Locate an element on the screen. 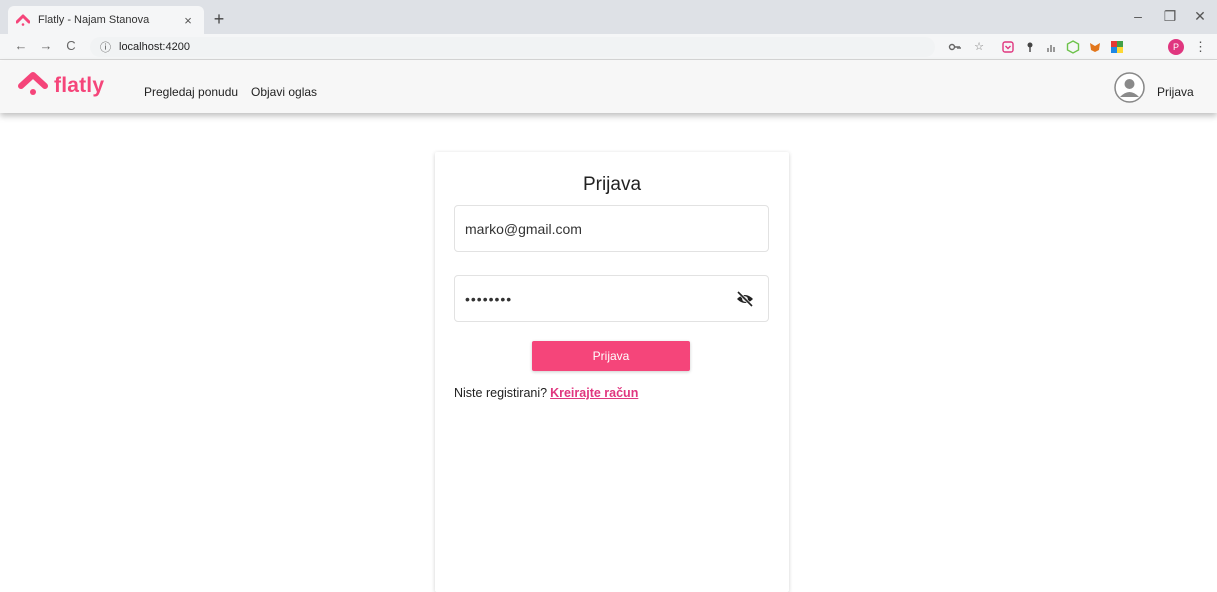  address-bar: ⓘ localhost:4200 is located at coordinates (512, 47).